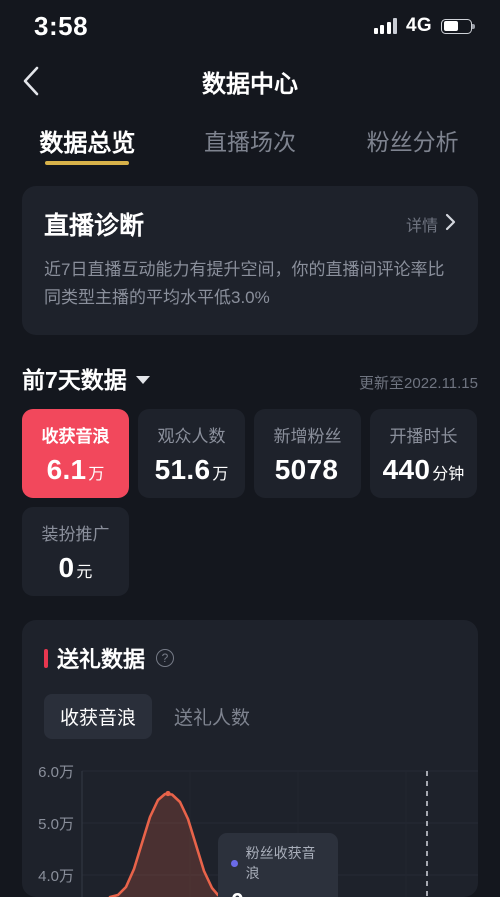  I want to click on metric-label: 收获音浪, so click(75, 436).